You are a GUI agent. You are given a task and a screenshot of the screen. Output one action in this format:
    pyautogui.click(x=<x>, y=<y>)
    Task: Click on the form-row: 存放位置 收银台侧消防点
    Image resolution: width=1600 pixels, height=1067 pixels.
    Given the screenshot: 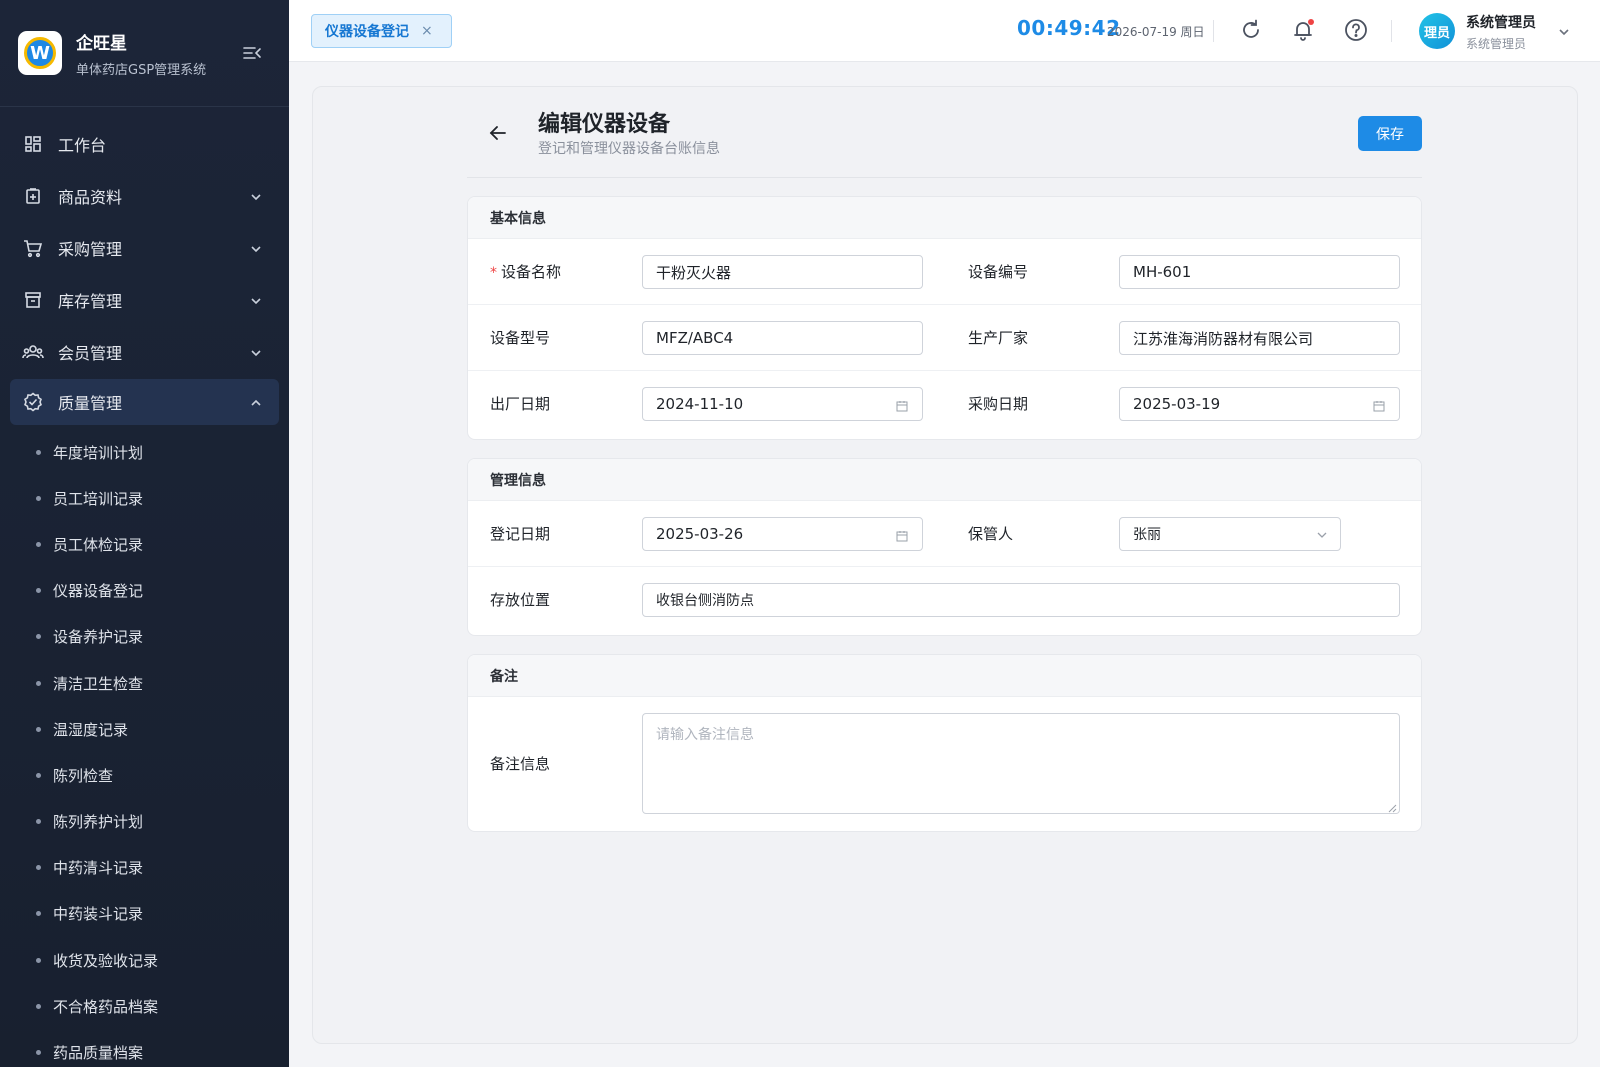 What is the action you would take?
    pyautogui.click(x=944, y=600)
    